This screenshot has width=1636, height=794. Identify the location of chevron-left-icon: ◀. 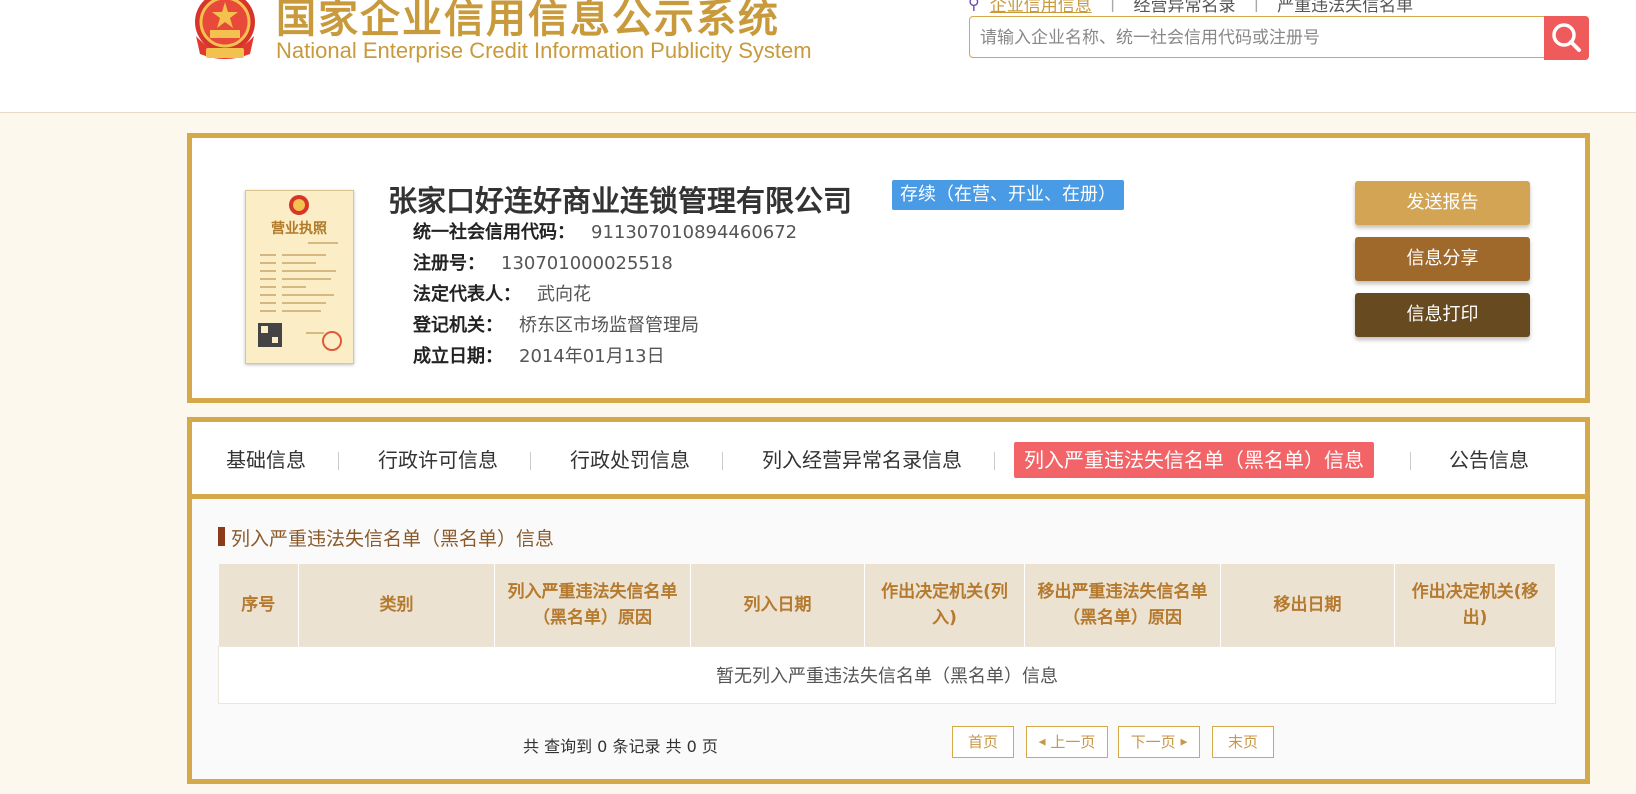
(1042, 742).